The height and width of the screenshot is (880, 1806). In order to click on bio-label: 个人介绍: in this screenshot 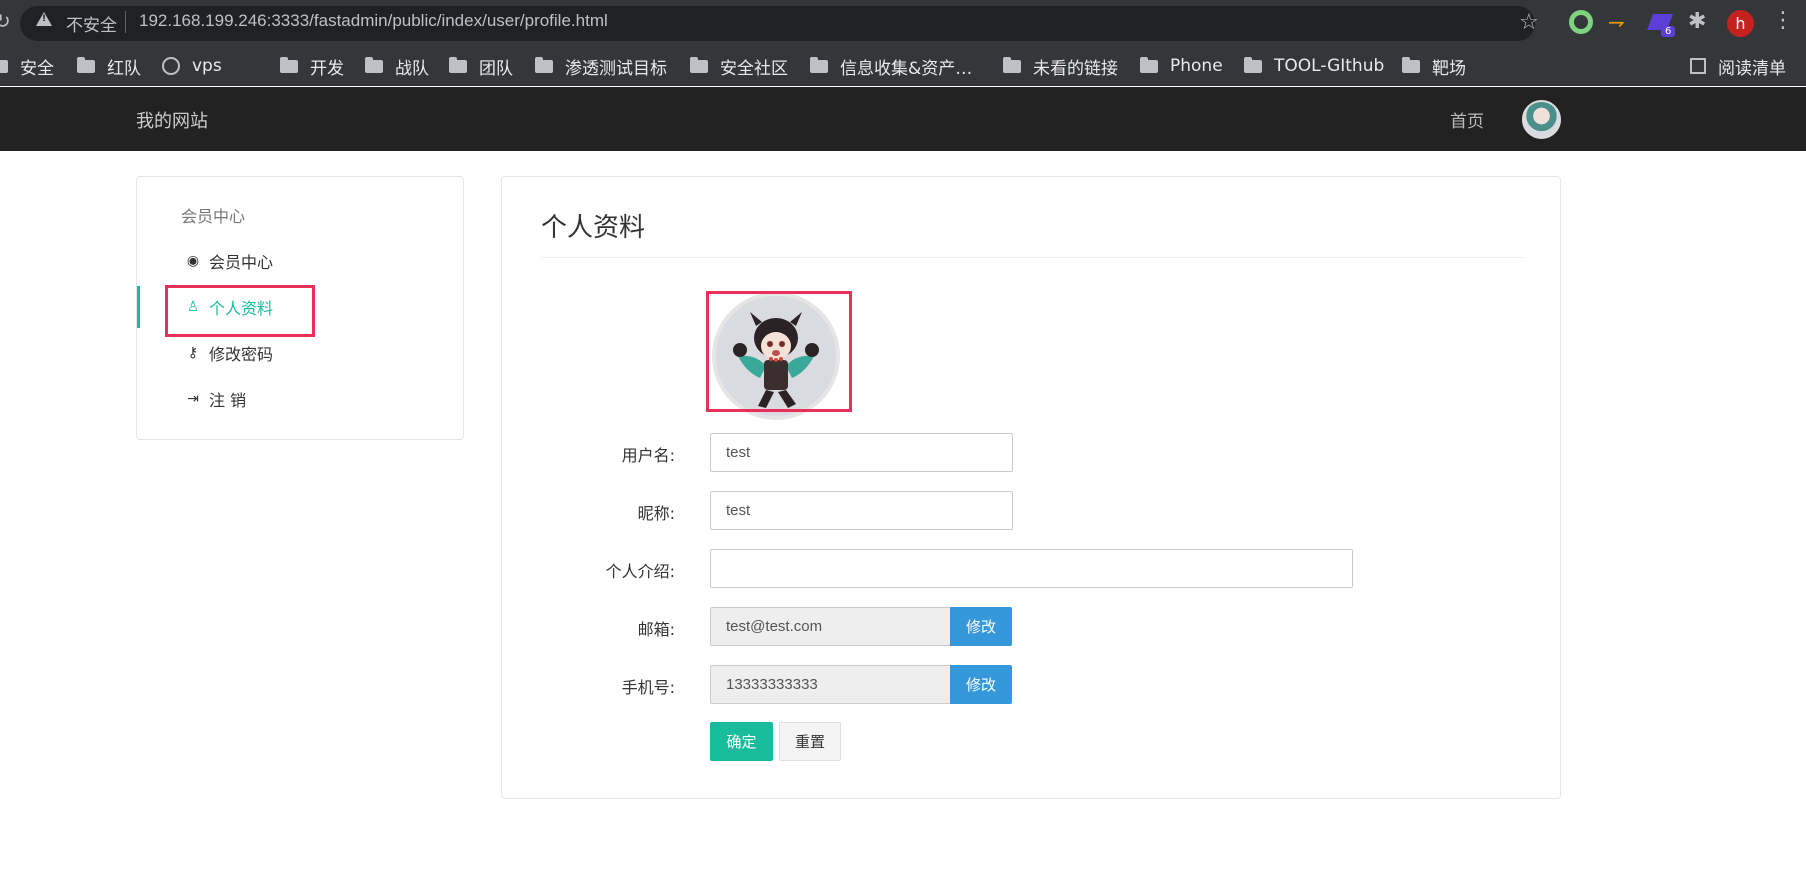, I will do `click(640, 571)`.